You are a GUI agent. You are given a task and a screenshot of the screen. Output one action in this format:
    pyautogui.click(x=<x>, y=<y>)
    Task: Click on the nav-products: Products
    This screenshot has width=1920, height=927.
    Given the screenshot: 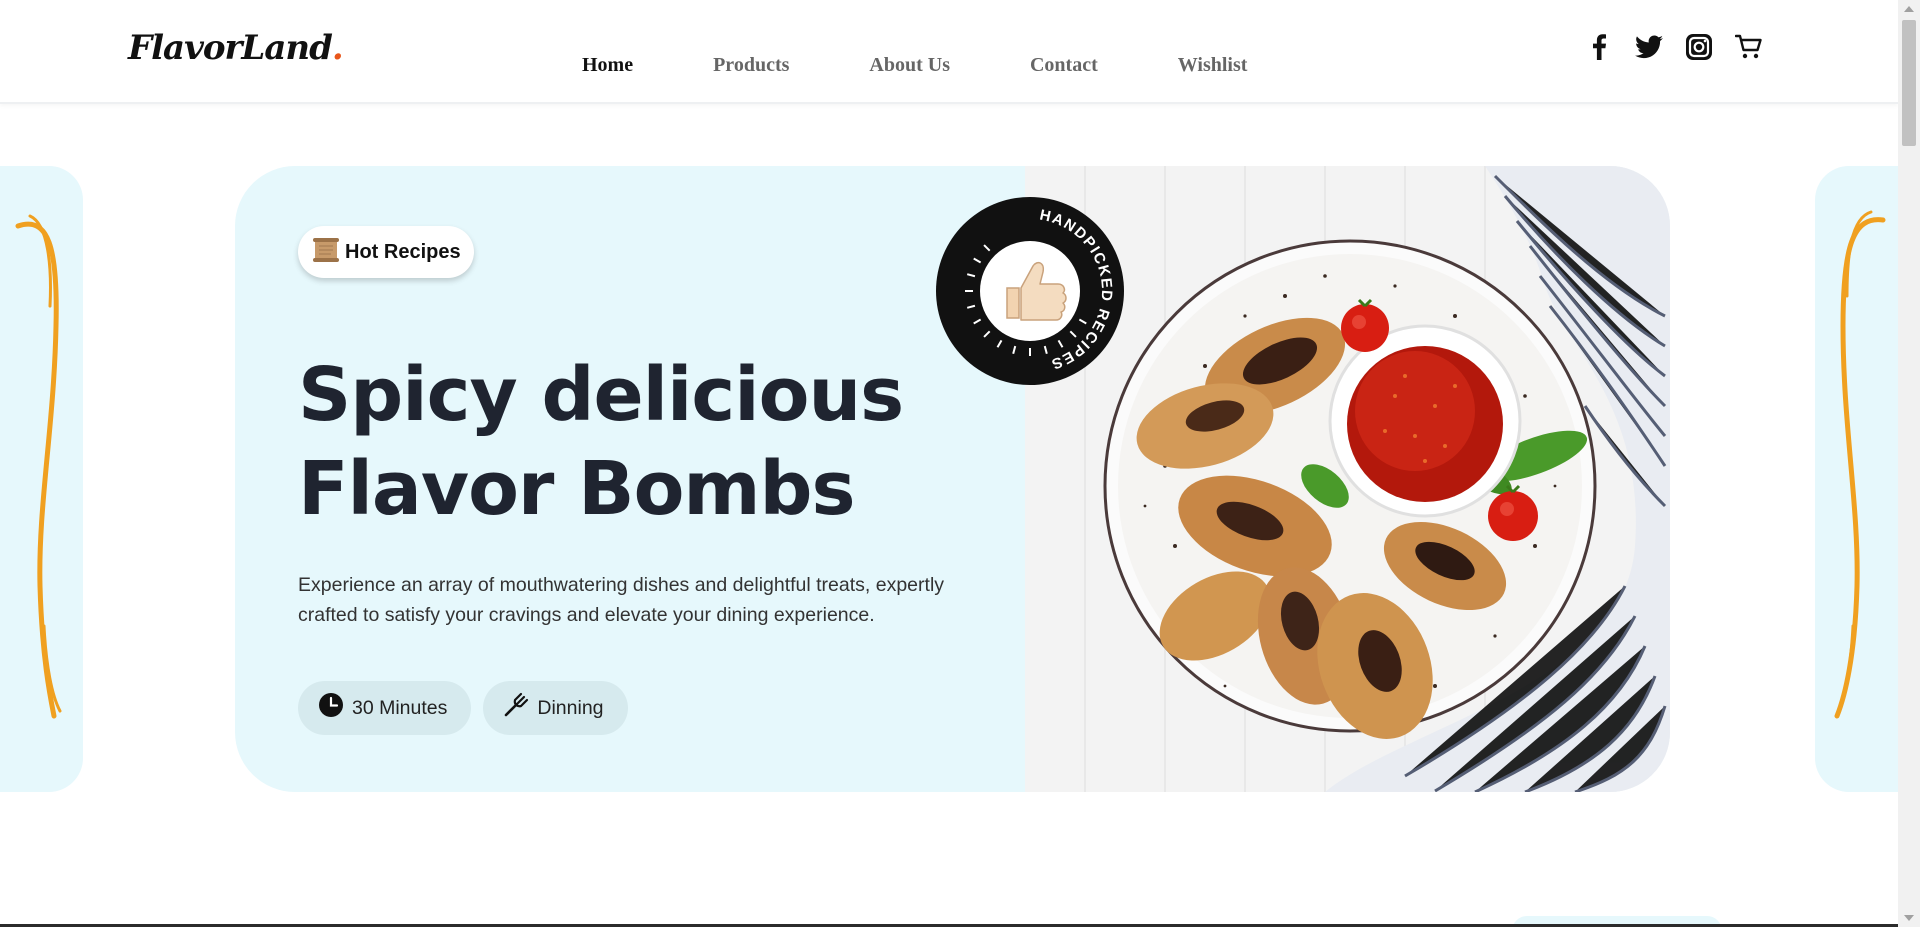 What is the action you would take?
    pyautogui.click(x=751, y=65)
    